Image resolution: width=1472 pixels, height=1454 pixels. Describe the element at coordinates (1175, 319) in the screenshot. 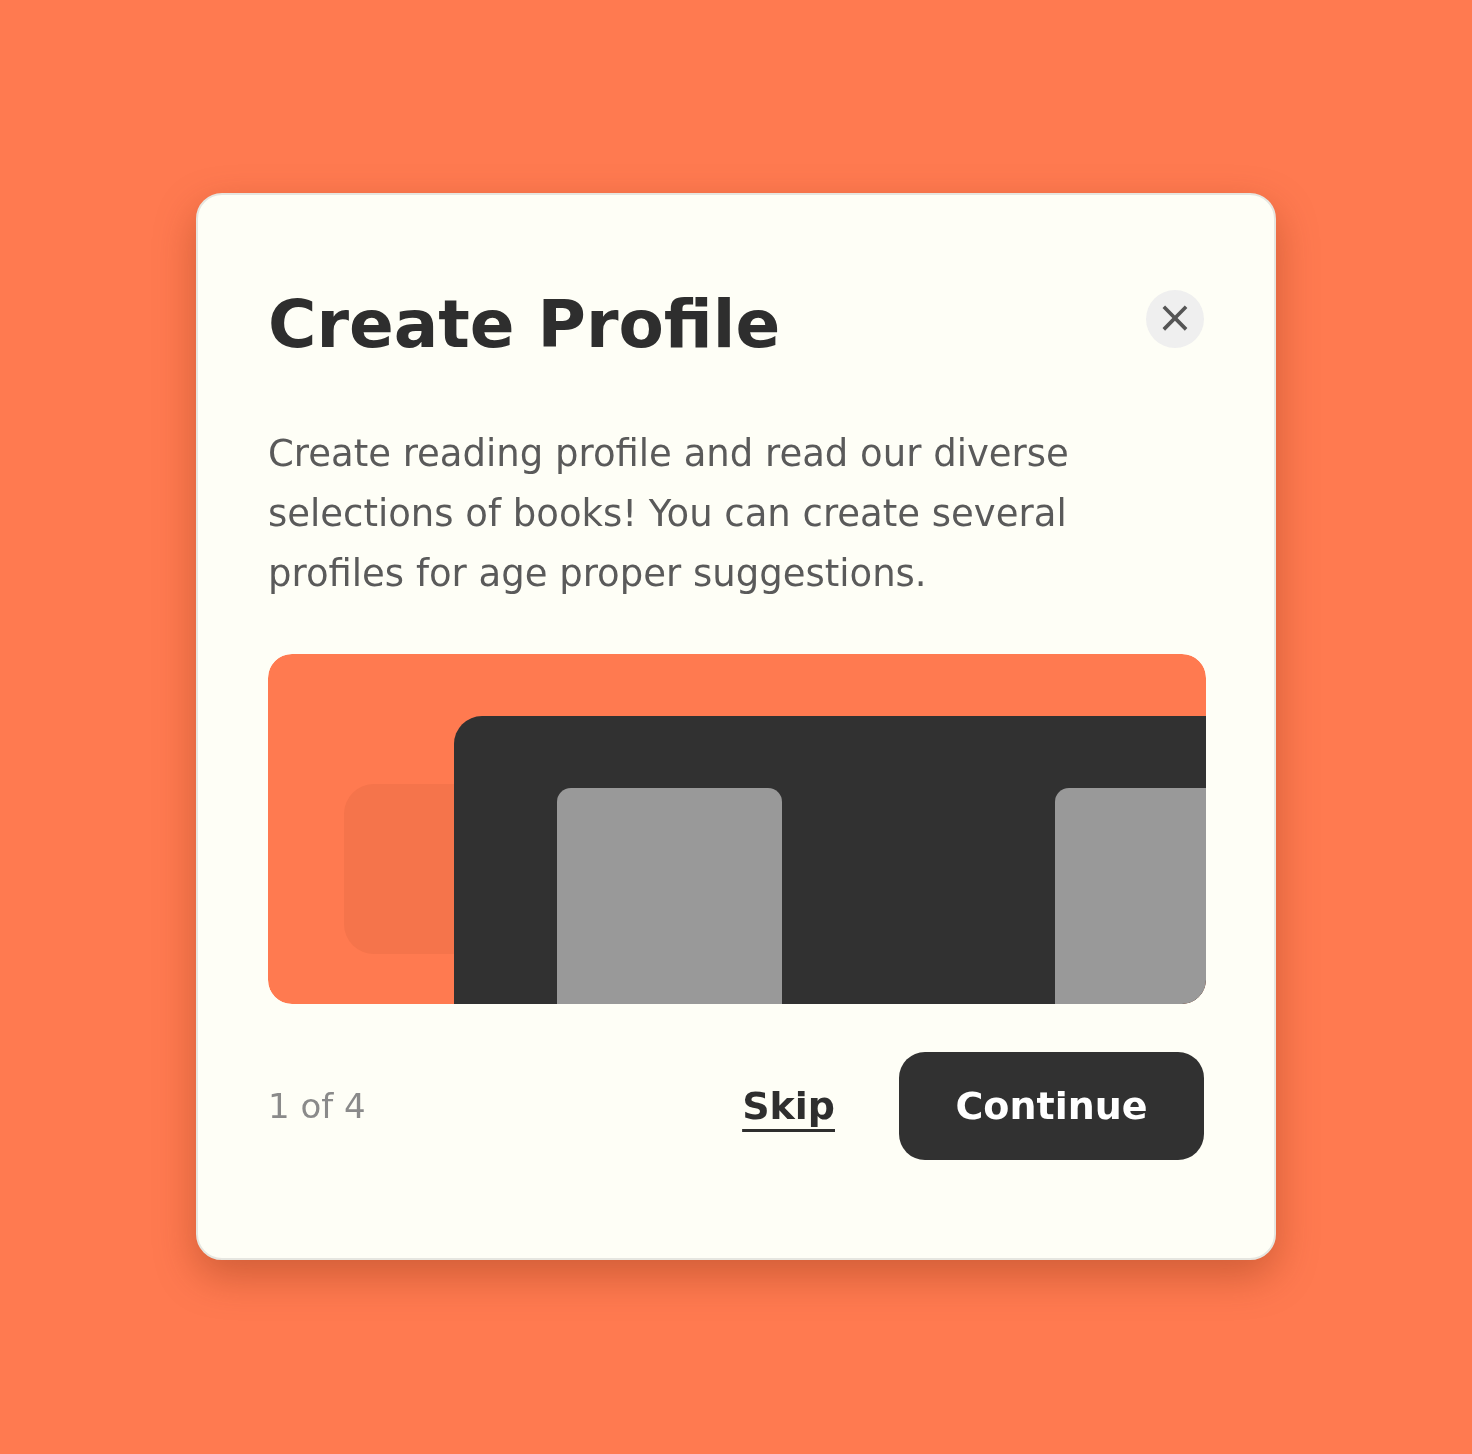

I see `close-button: ×` at that location.